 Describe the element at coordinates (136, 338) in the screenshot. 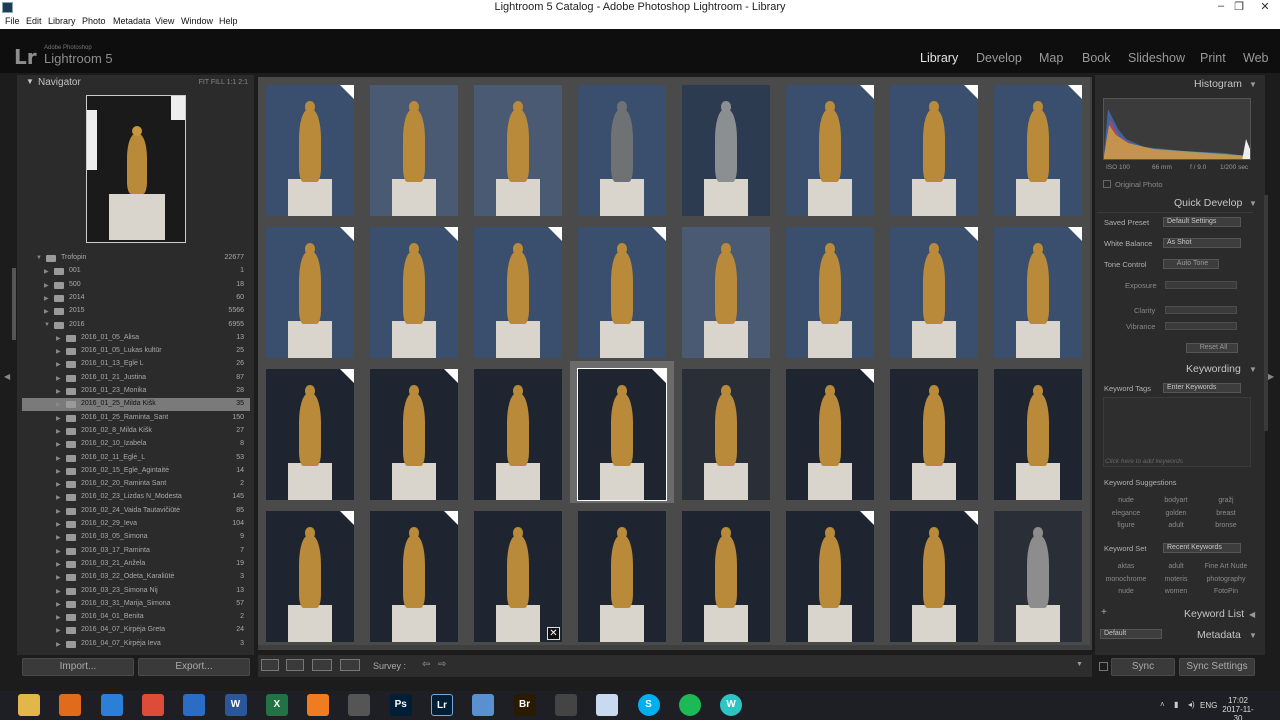

I see `folder-row: ▶ 2016_01_05_Alisa 13` at that location.